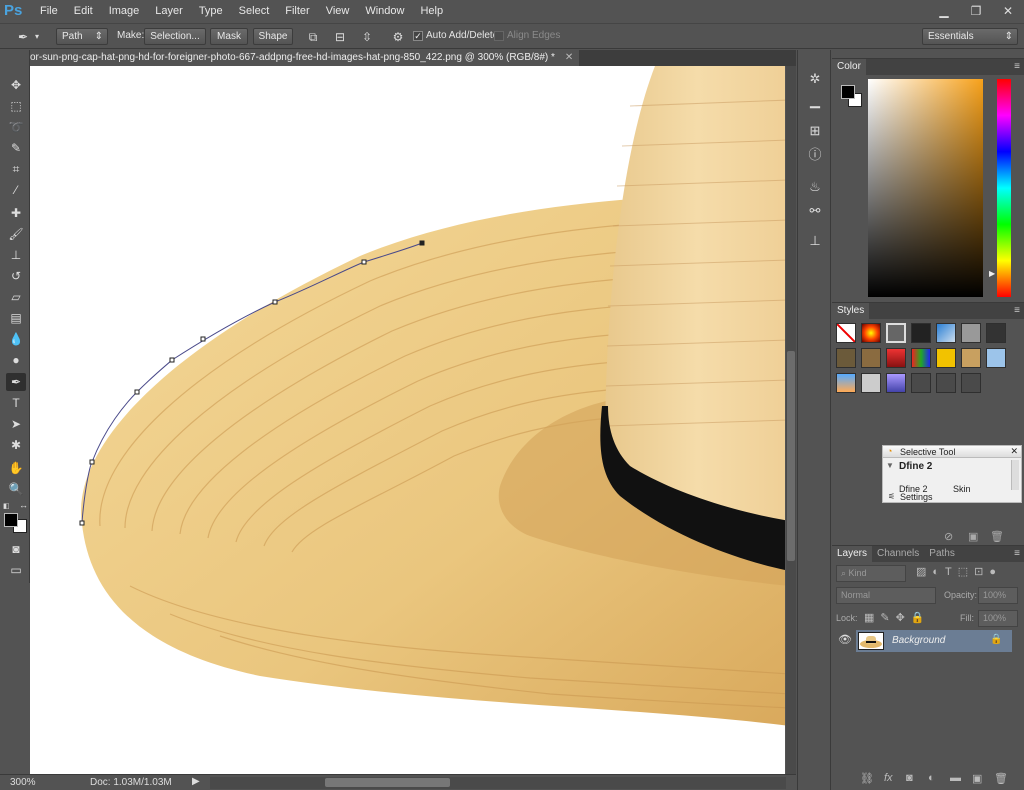 This screenshot has height=790, width=1024. I want to click on lock-icons: ▦✎✥🔒, so click(897, 617).